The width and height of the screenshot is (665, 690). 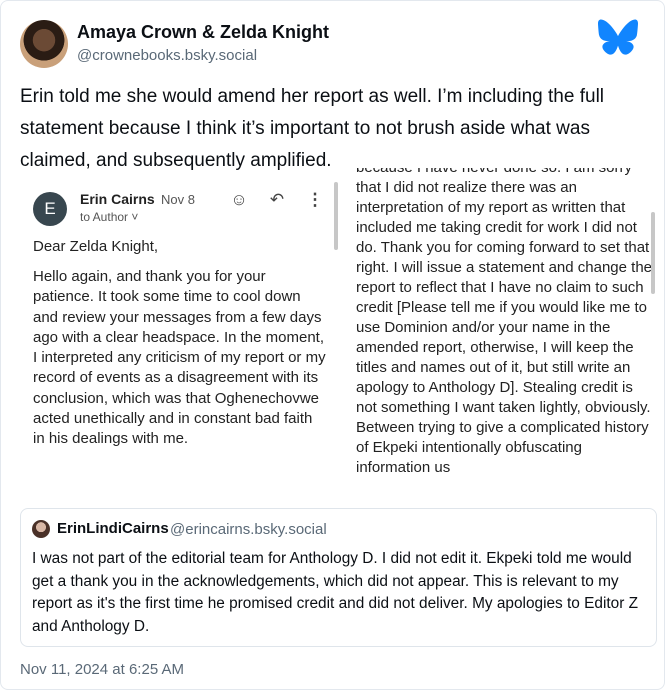 I want to click on sender-avatar: E, so click(x=50, y=209).